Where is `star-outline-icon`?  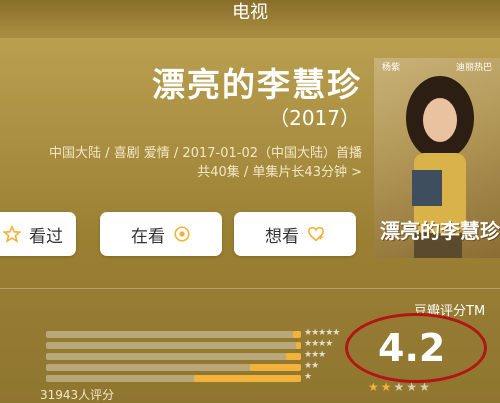
star-outline-icon is located at coordinates (12, 234).